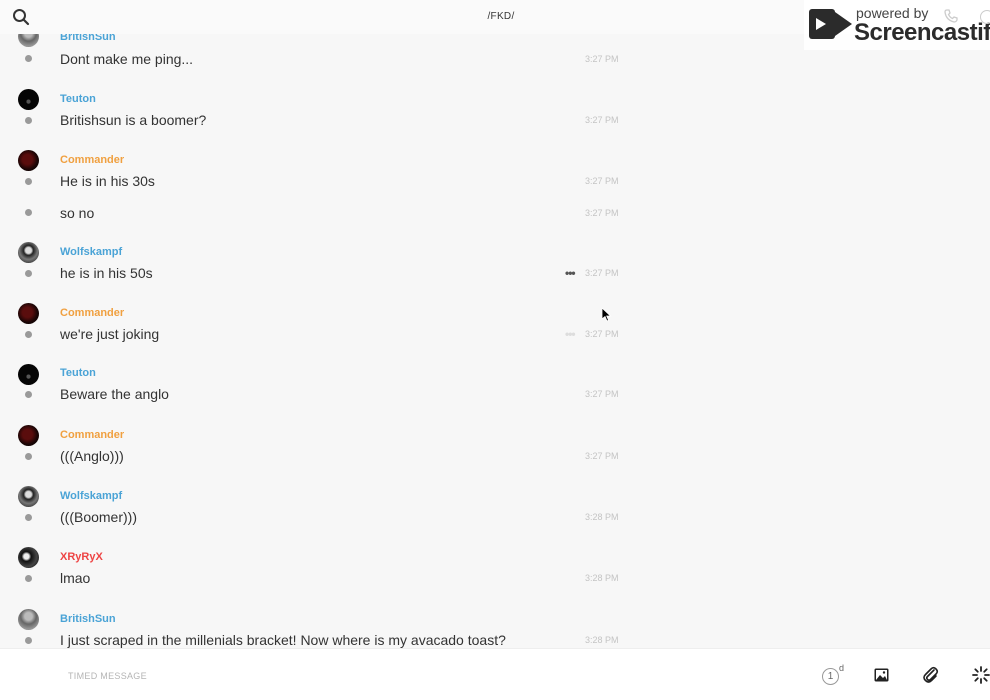 The height and width of the screenshot is (700, 990). Describe the element at coordinates (931, 677) in the screenshot. I see `attachment-icon` at that location.